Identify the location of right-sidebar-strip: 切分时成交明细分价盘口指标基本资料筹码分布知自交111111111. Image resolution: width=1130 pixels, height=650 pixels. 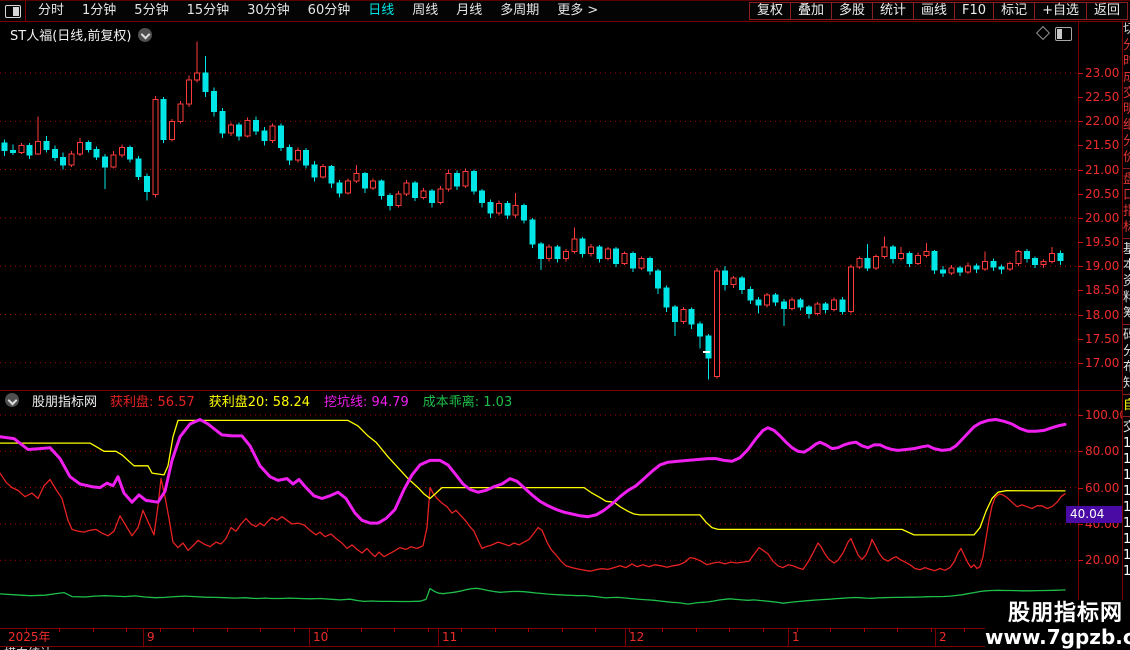
(1126, 336).